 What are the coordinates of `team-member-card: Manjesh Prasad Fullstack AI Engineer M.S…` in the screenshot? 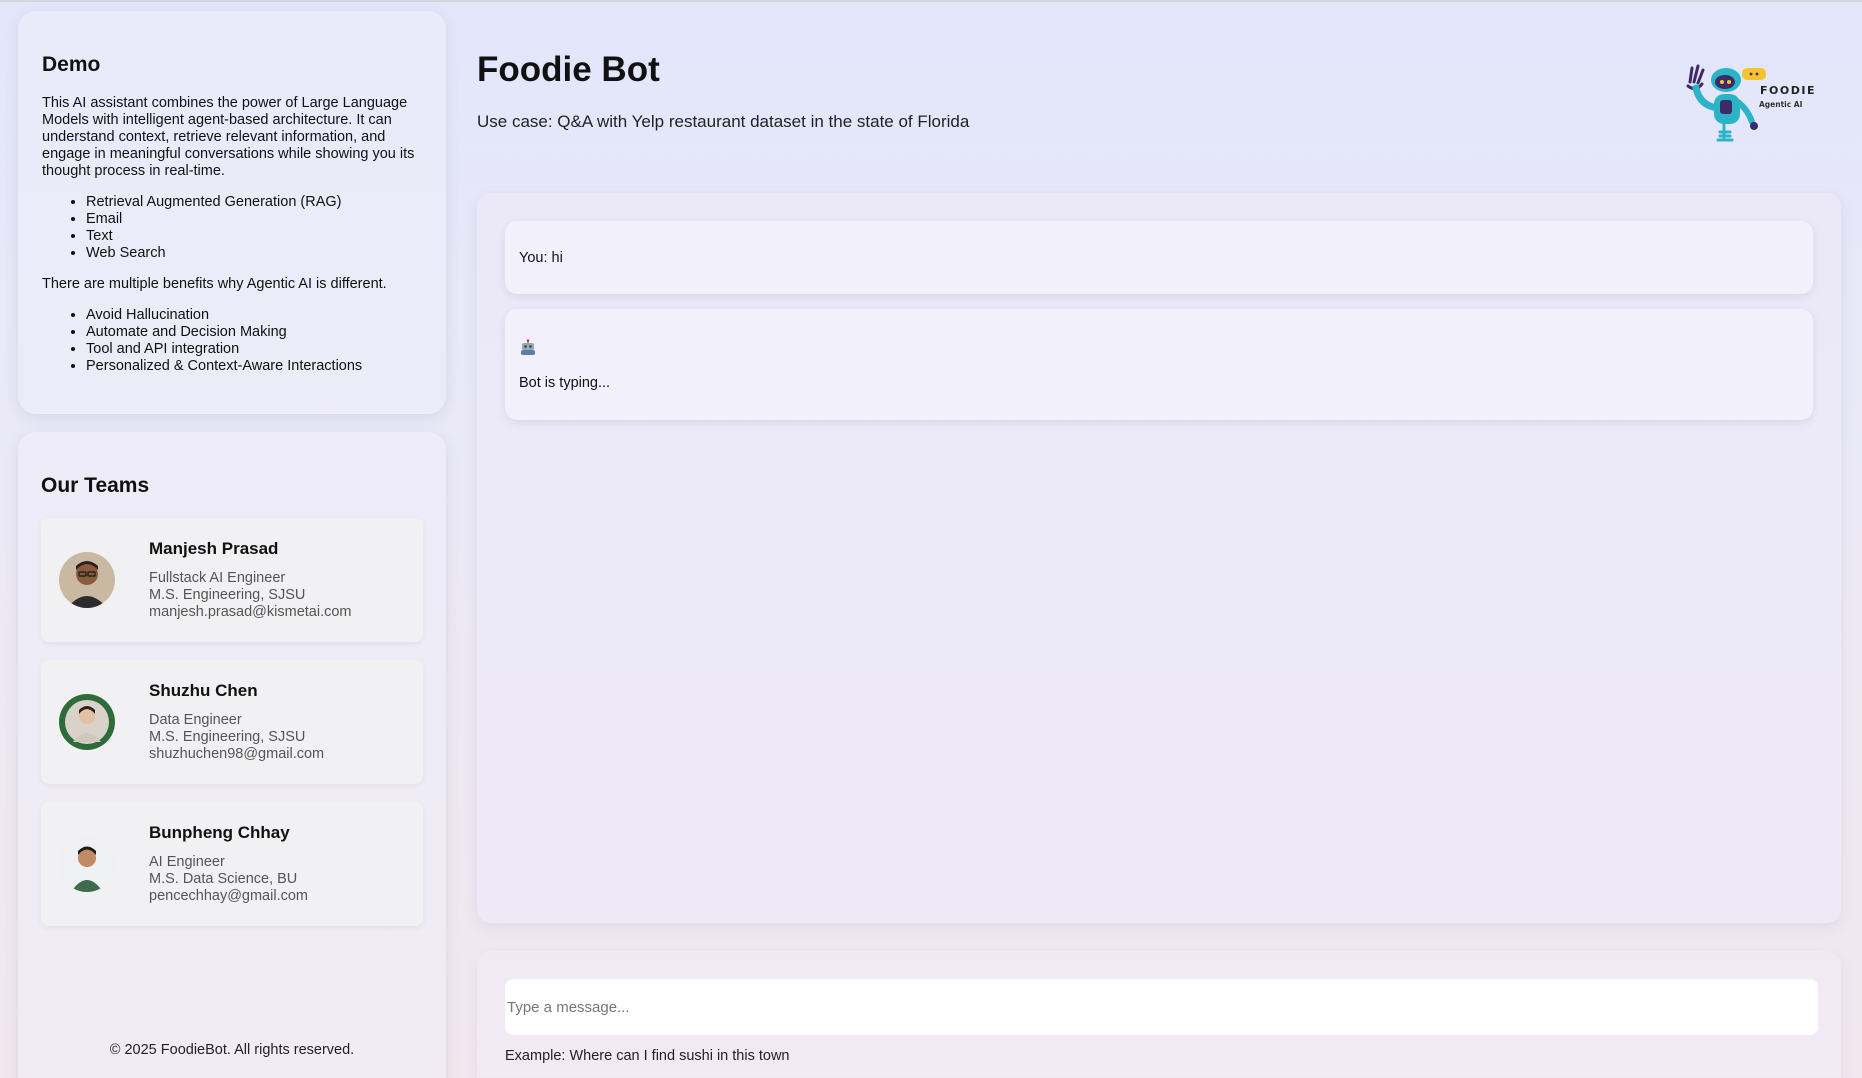 It's located at (232, 580).